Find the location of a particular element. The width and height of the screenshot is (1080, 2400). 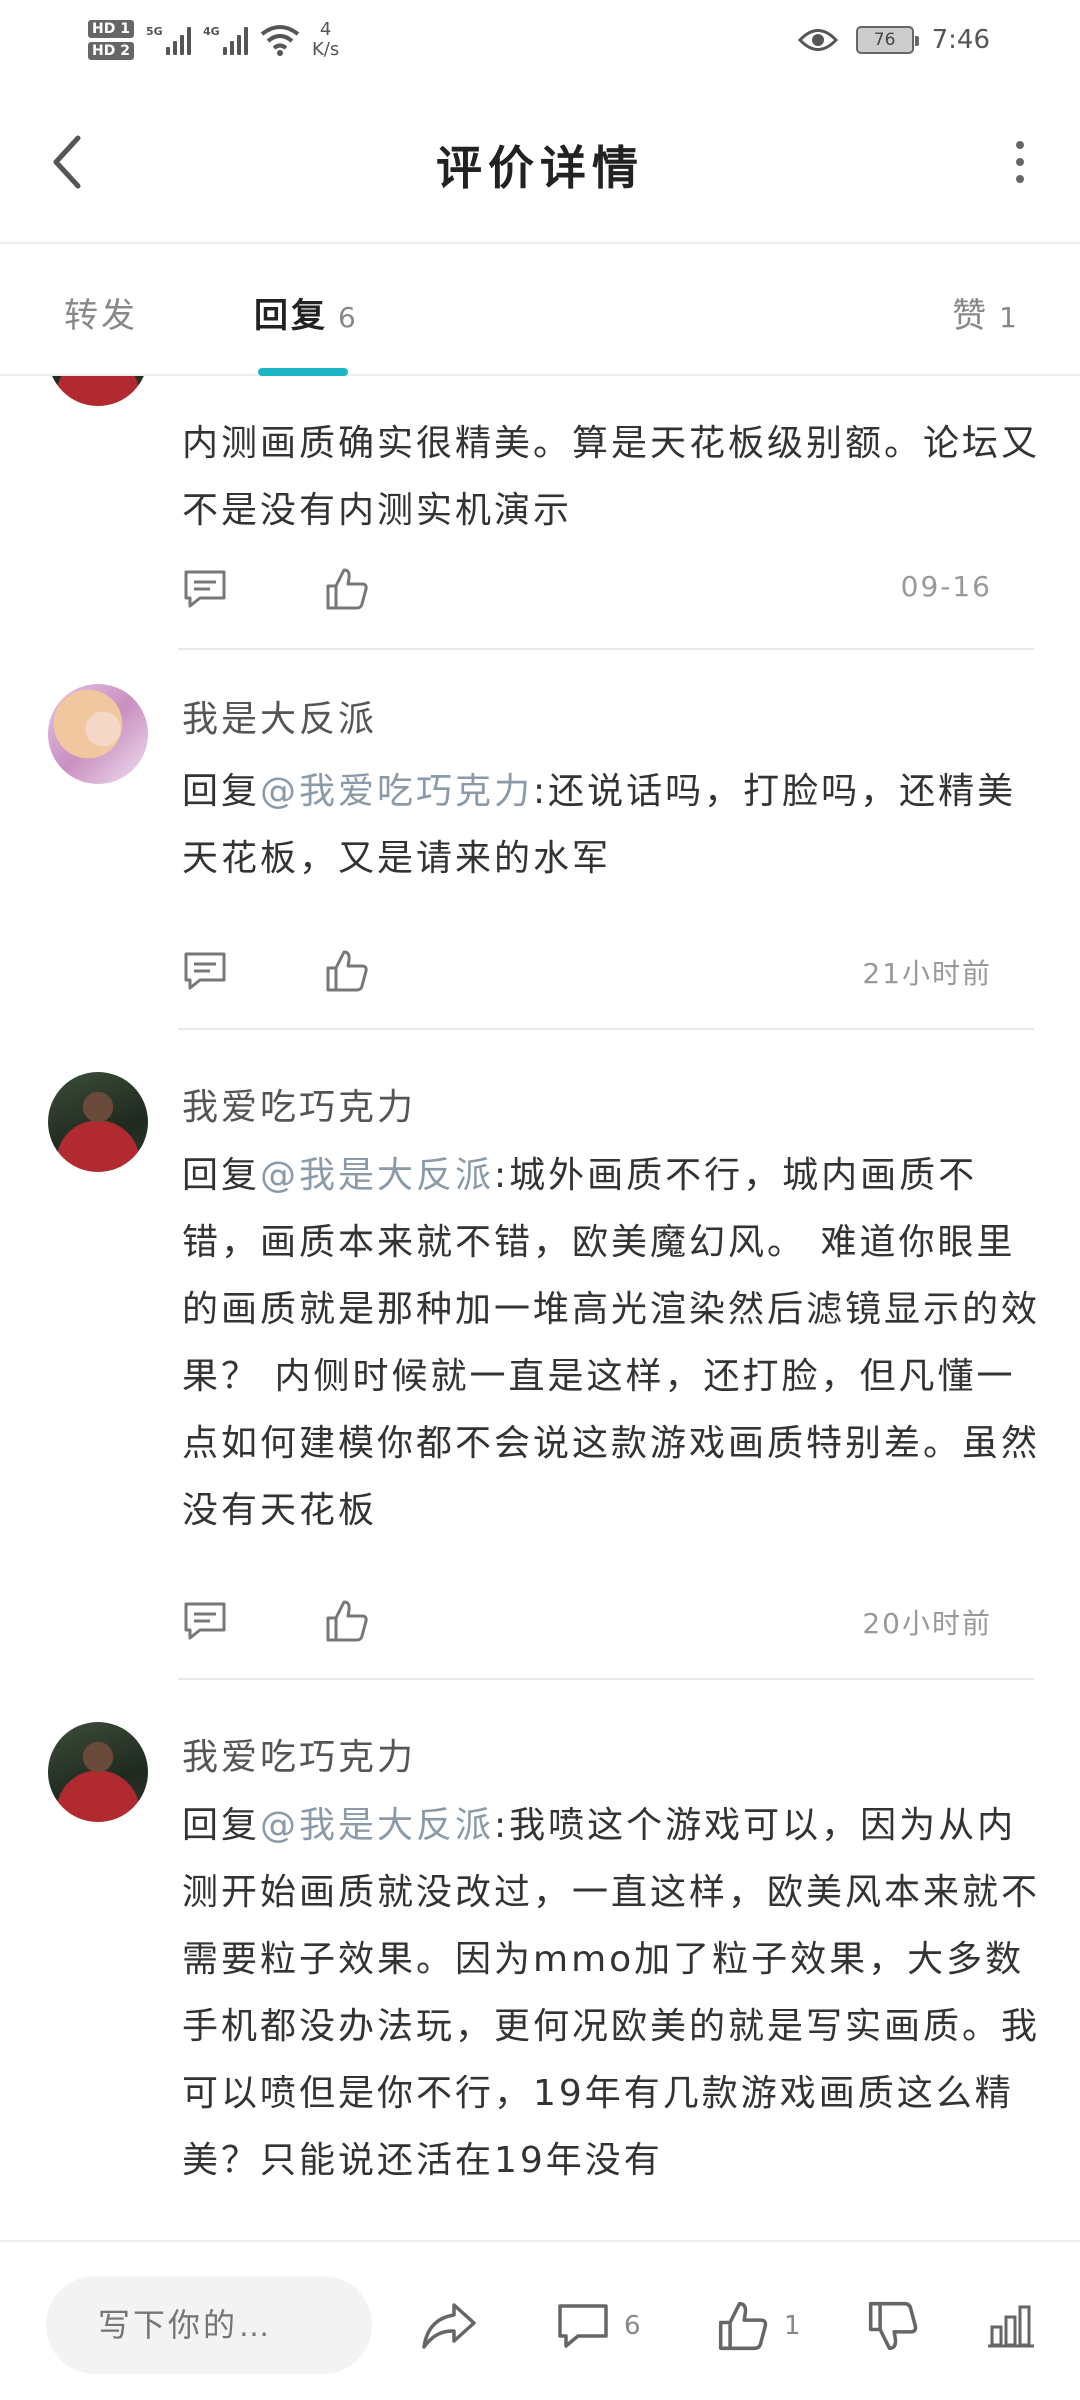

network-speed-value: 4 is located at coordinates (325, 29).